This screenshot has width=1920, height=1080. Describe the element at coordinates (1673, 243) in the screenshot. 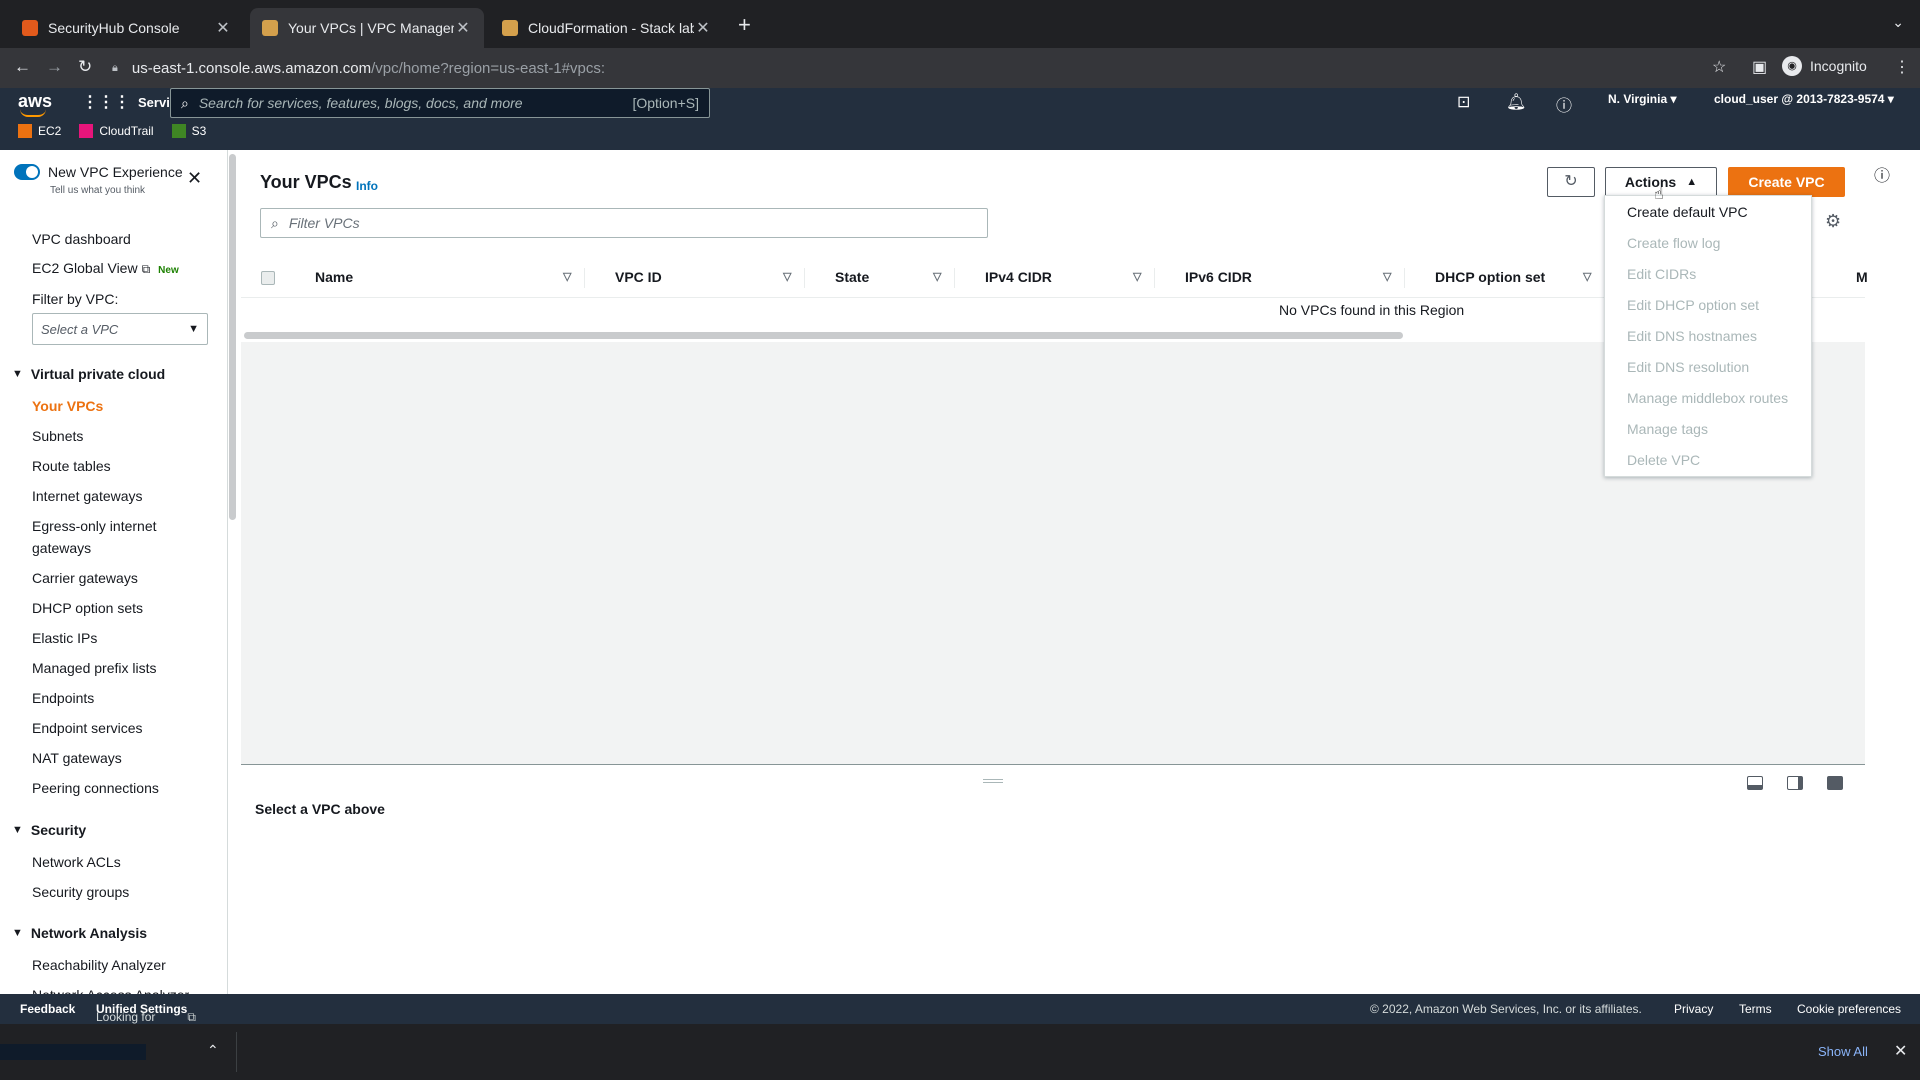

I see `menu-item-create-flow-log: Create flow log` at that location.